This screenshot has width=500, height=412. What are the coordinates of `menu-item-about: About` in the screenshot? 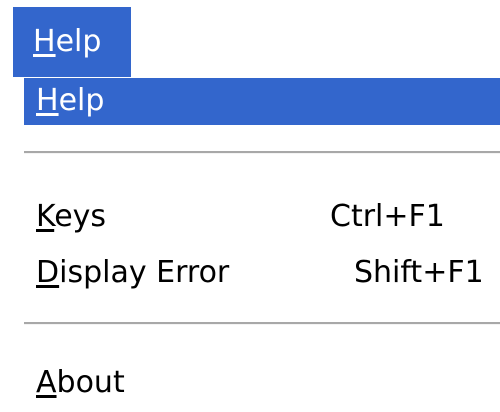 It's located at (262, 388).